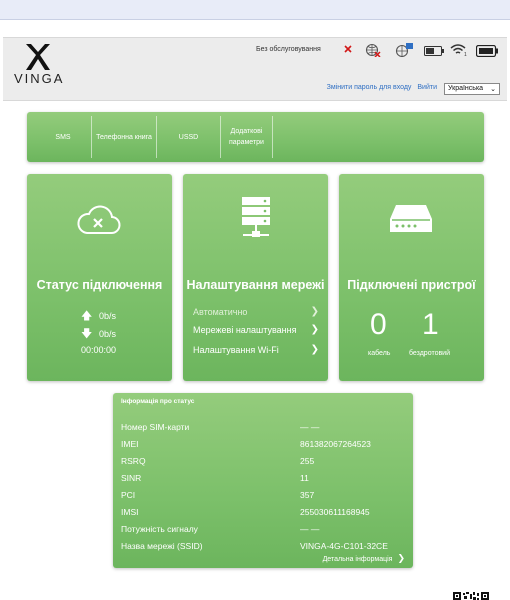 This screenshot has width=510, height=600. I want to click on network-auto-label: Автоматично, so click(220, 312).